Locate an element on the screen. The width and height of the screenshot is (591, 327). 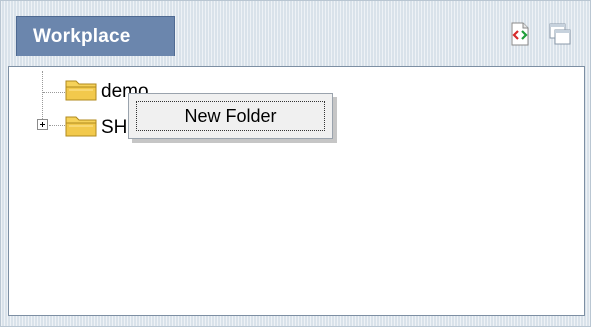
tab-label: Workplace is located at coordinates (82, 36).